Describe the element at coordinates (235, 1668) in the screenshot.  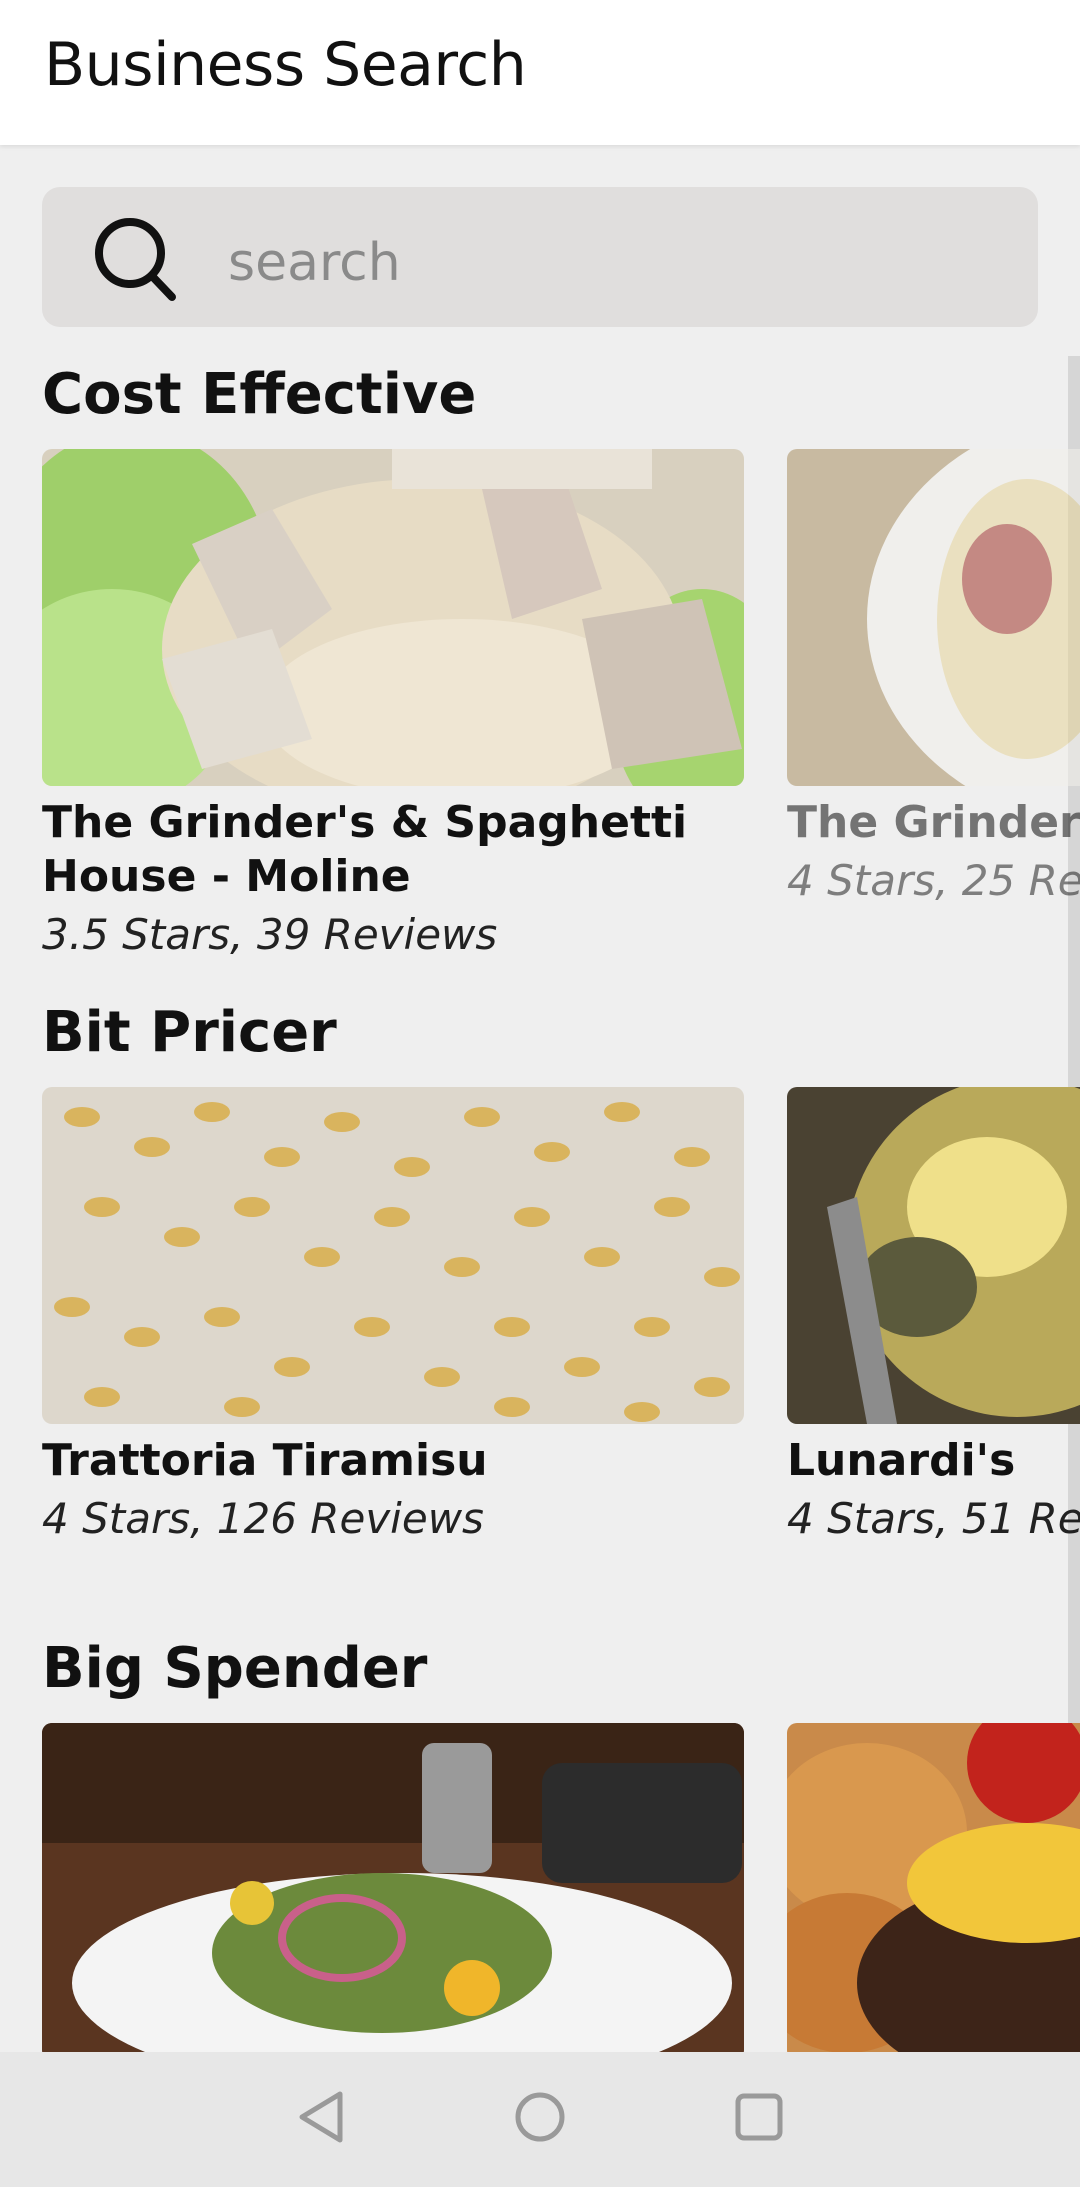
I see `section-title-big-spender: Big Spender` at that location.